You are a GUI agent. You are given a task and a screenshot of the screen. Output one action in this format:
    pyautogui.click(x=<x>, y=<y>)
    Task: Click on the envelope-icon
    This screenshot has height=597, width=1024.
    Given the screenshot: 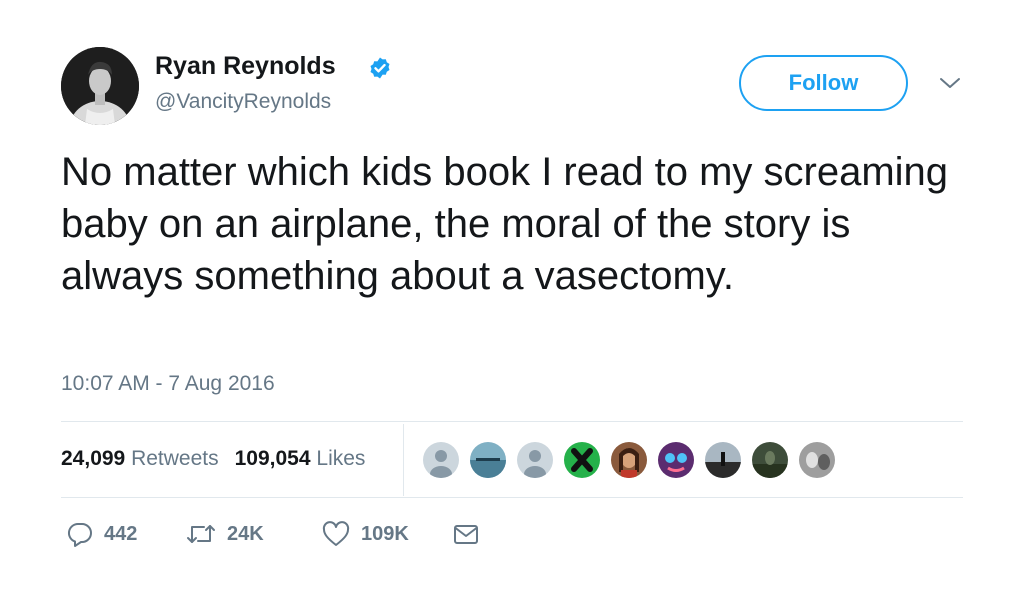 What is the action you would take?
    pyautogui.click(x=466, y=534)
    